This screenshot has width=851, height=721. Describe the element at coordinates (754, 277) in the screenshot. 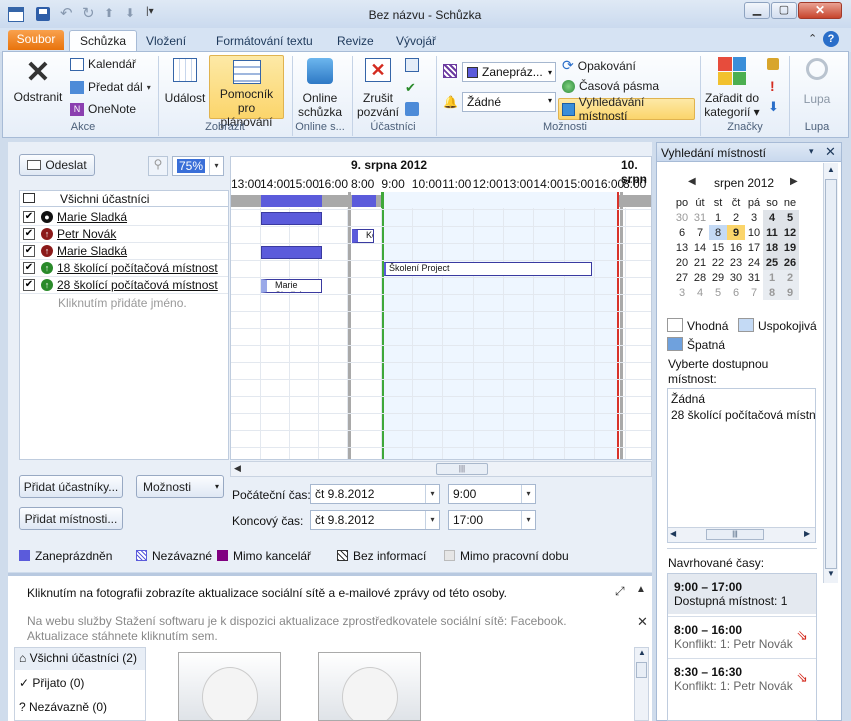

I see `calendar-day: 31` at that location.